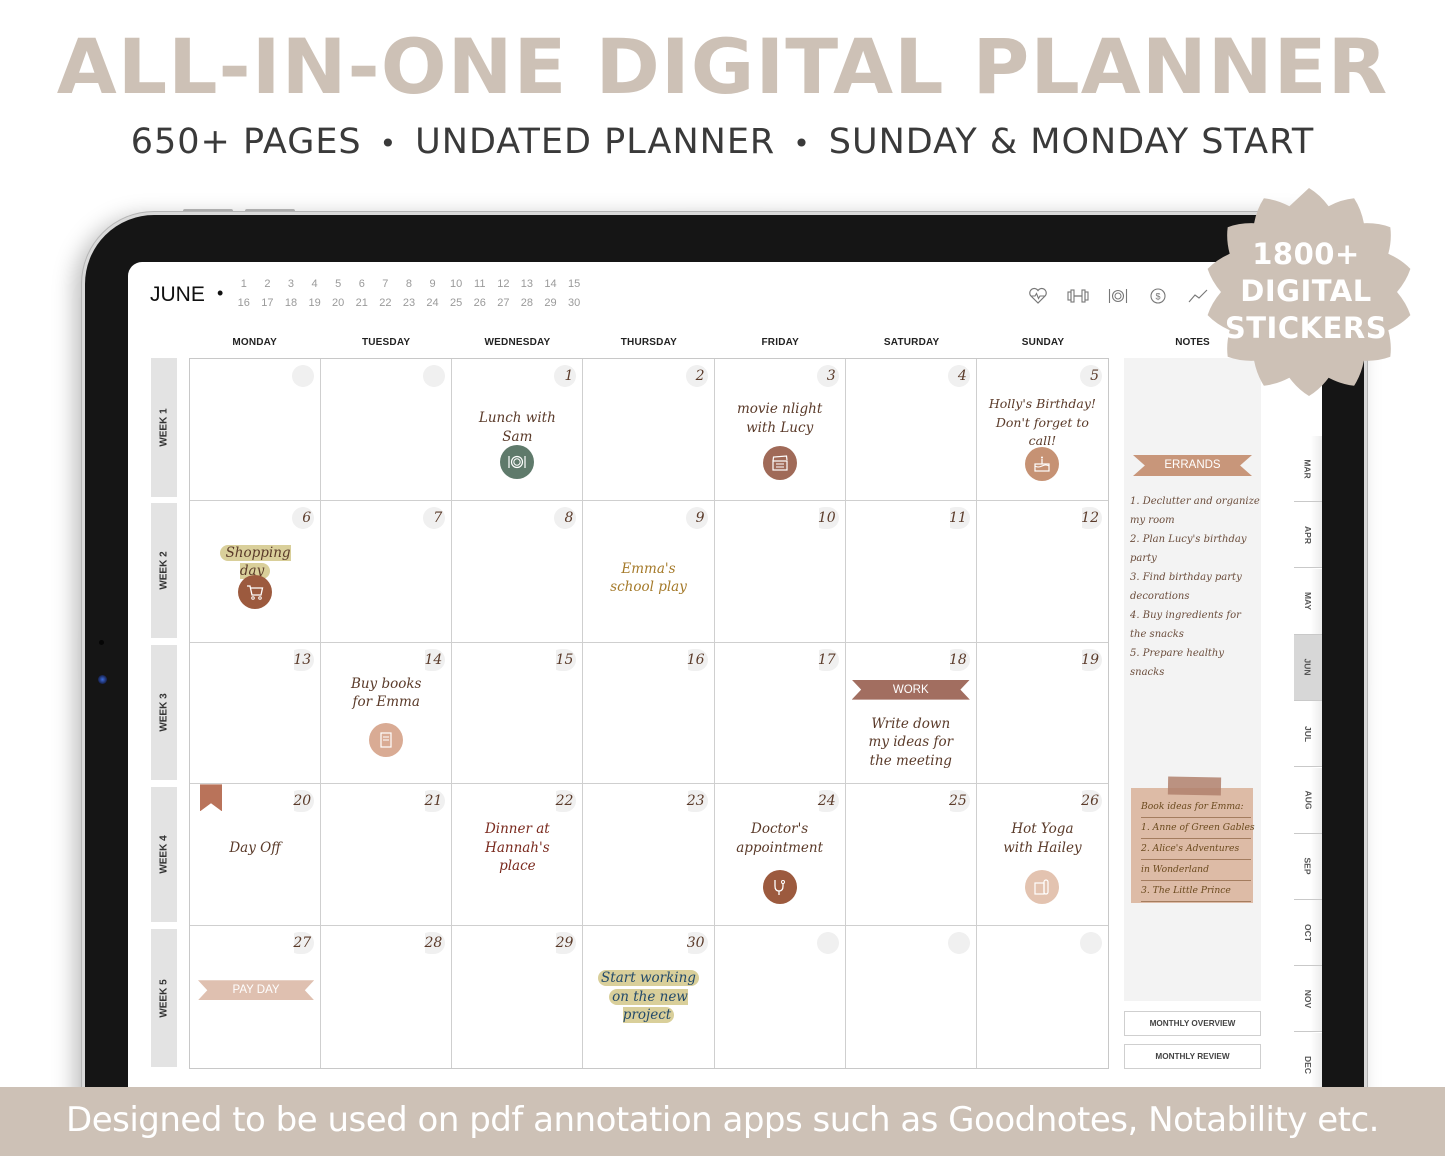 Image resolution: width=1445 pixels, height=1156 pixels. What do you see at coordinates (518, 430) in the screenshot?
I see `day-cell-1: 1 Lunch with Sam` at bounding box center [518, 430].